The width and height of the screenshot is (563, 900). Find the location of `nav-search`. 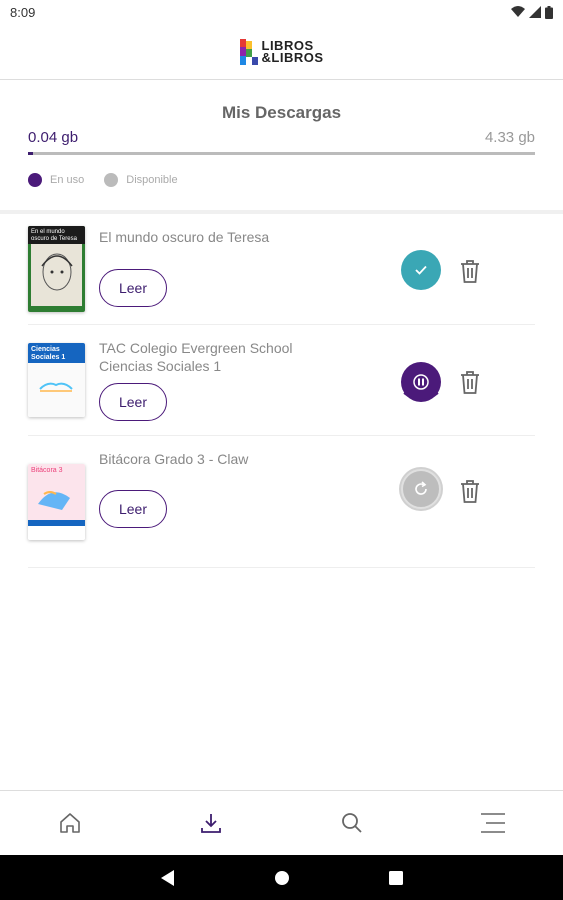

nav-search is located at coordinates (352, 823).